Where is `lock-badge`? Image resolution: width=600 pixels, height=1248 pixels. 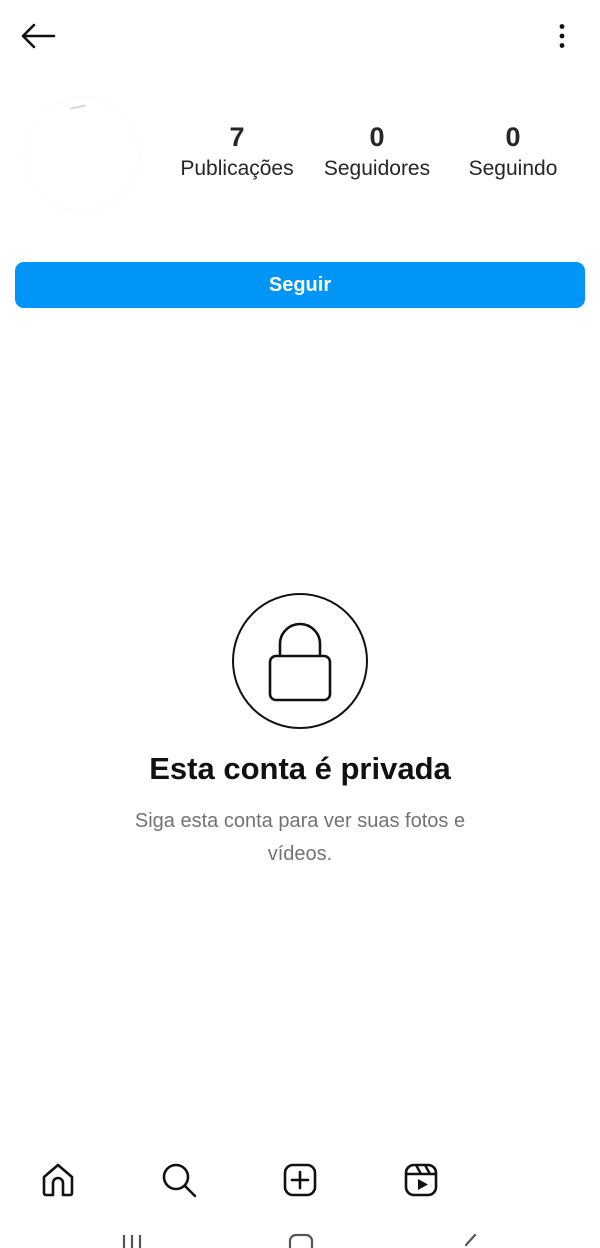
lock-badge is located at coordinates (300, 661).